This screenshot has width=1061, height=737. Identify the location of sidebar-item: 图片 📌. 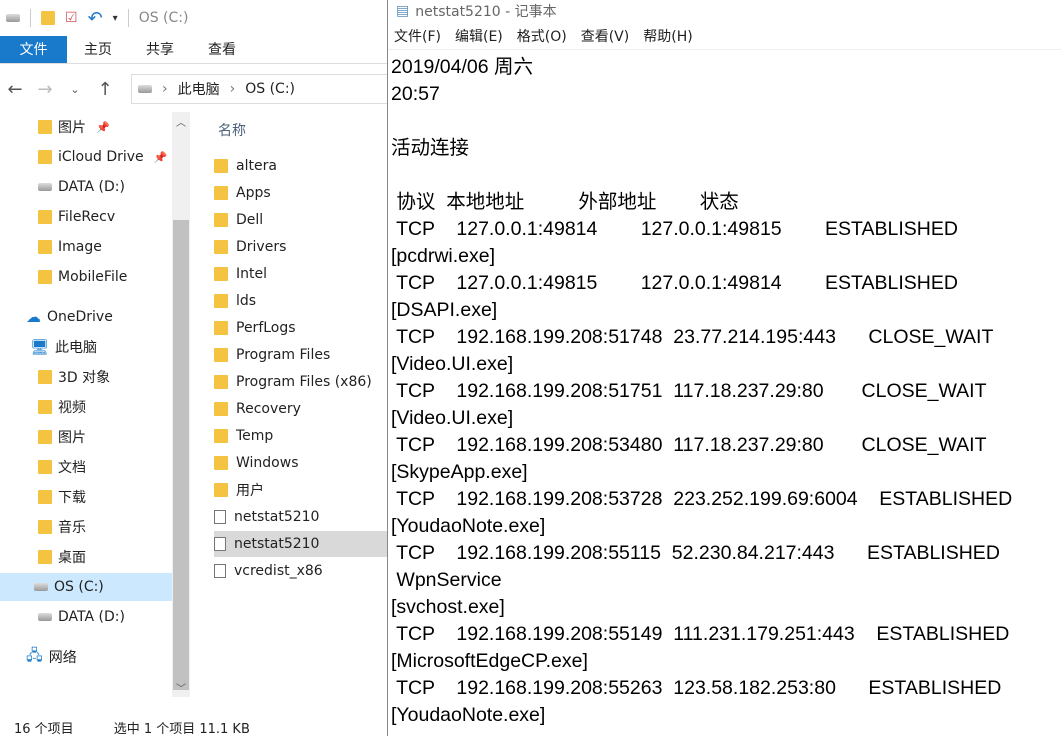
(74, 127).